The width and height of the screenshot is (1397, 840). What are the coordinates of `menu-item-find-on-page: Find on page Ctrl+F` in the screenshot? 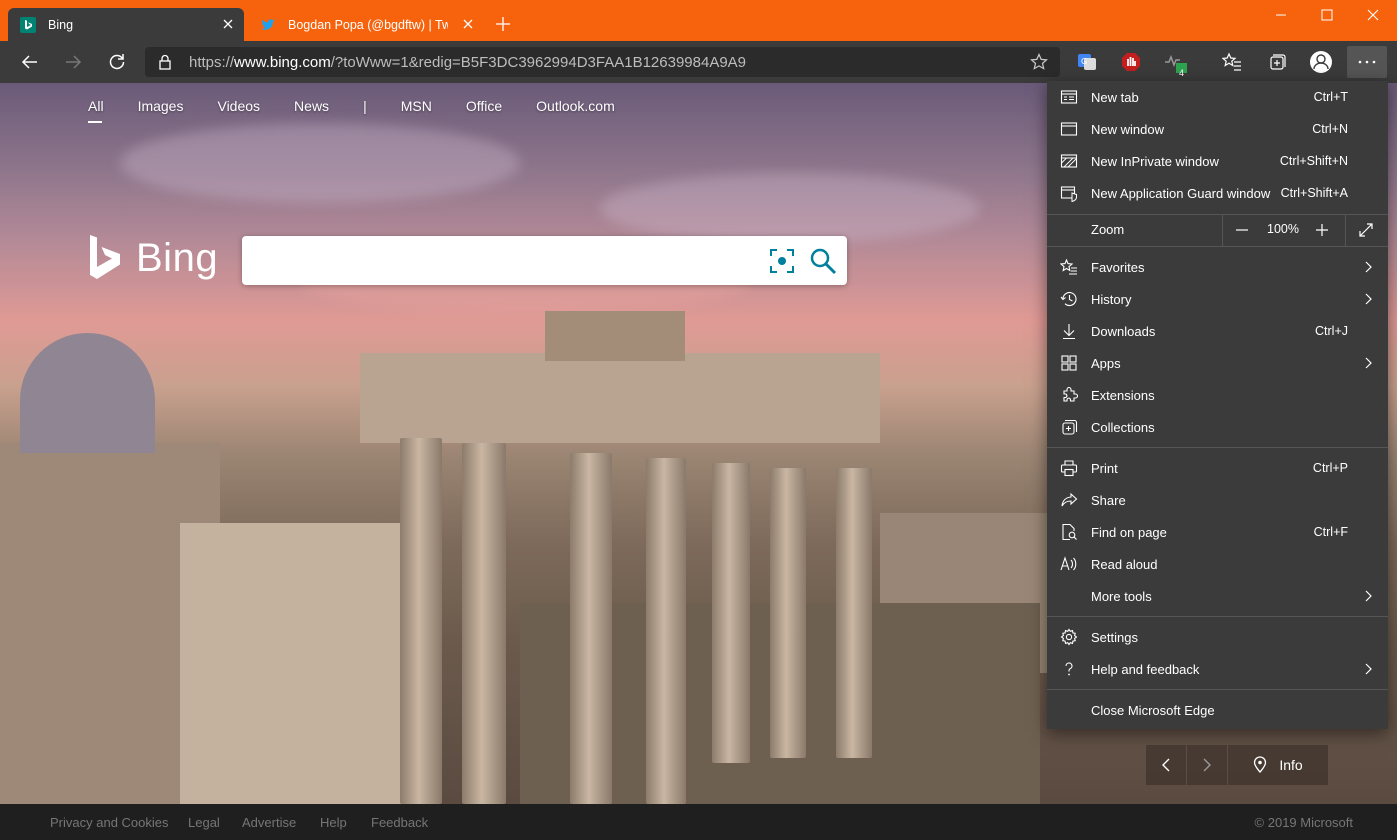 It's located at (1217, 532).